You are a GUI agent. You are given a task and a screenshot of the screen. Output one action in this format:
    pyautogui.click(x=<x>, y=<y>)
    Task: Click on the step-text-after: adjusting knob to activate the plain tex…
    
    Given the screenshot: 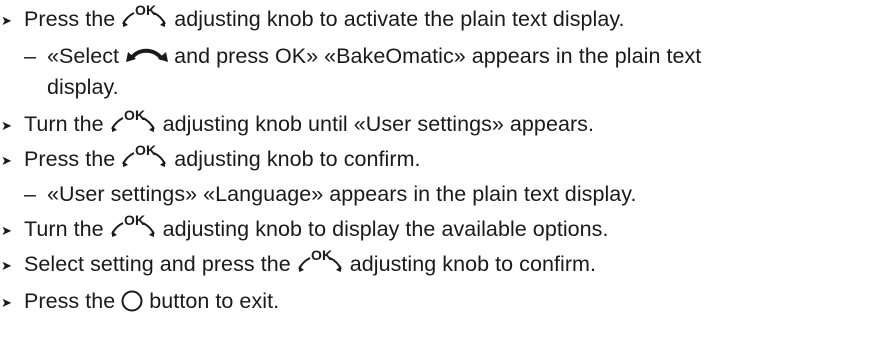 What is the action you would take?
    pyautogui.click(x=399, y=19)
    